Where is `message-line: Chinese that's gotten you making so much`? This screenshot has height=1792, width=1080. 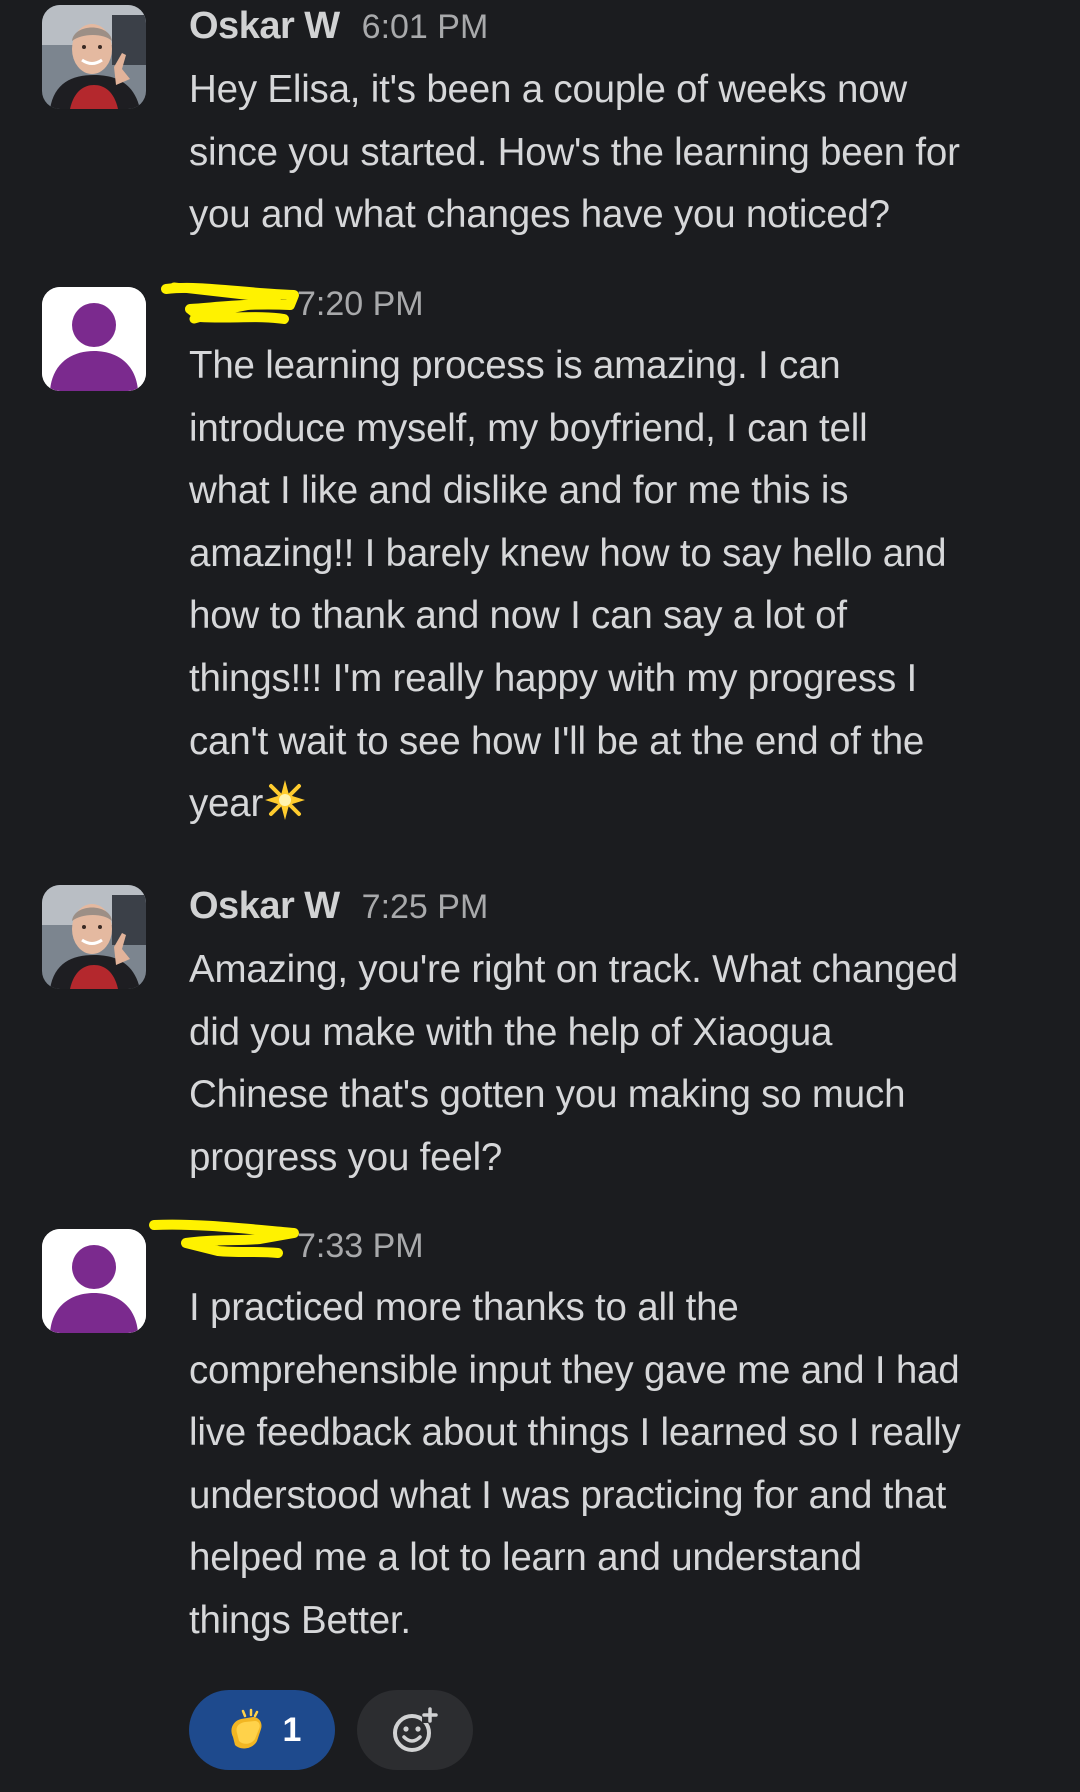
message-line: Chinese that's gotten you making so much is located at coordinates (547, 1095).